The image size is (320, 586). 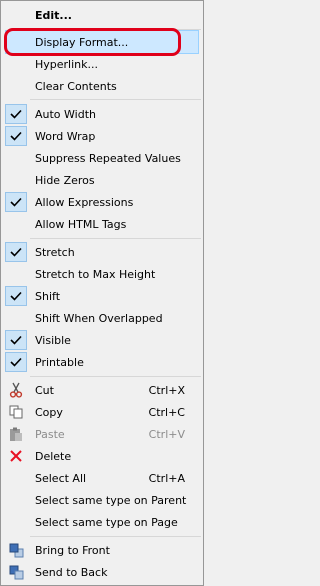 I want to click on menu-item-hide-zeros: Hide Zeros, so click(x=102, y=180).